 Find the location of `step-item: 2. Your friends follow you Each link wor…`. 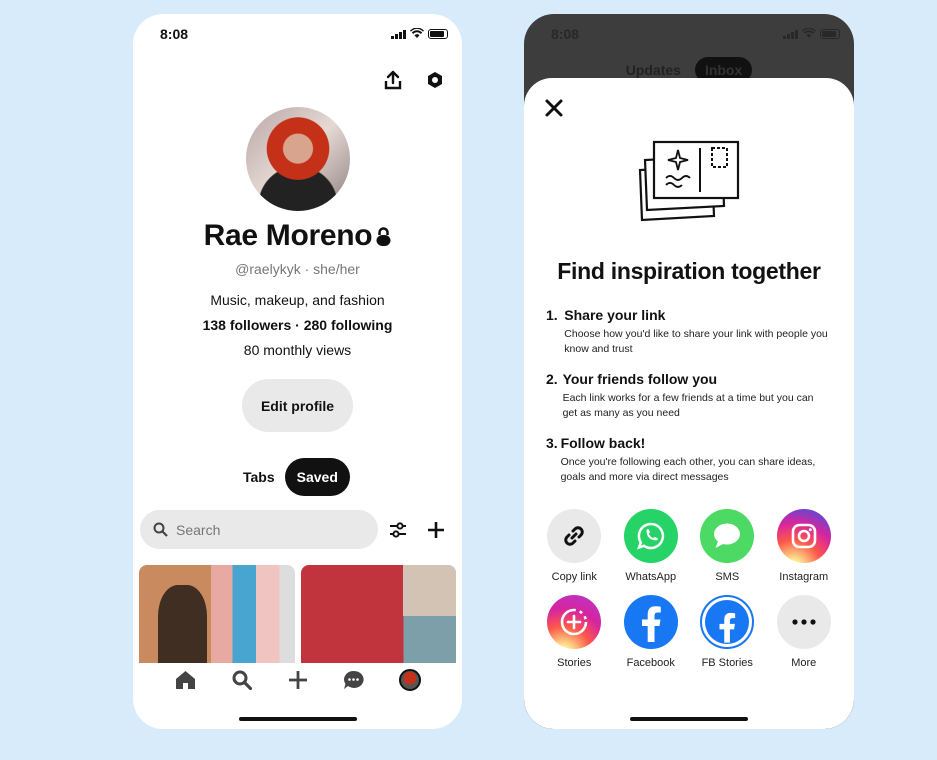

step-item: 2. Your friends follow you Each link wor… is located at coordinates (688, 396).